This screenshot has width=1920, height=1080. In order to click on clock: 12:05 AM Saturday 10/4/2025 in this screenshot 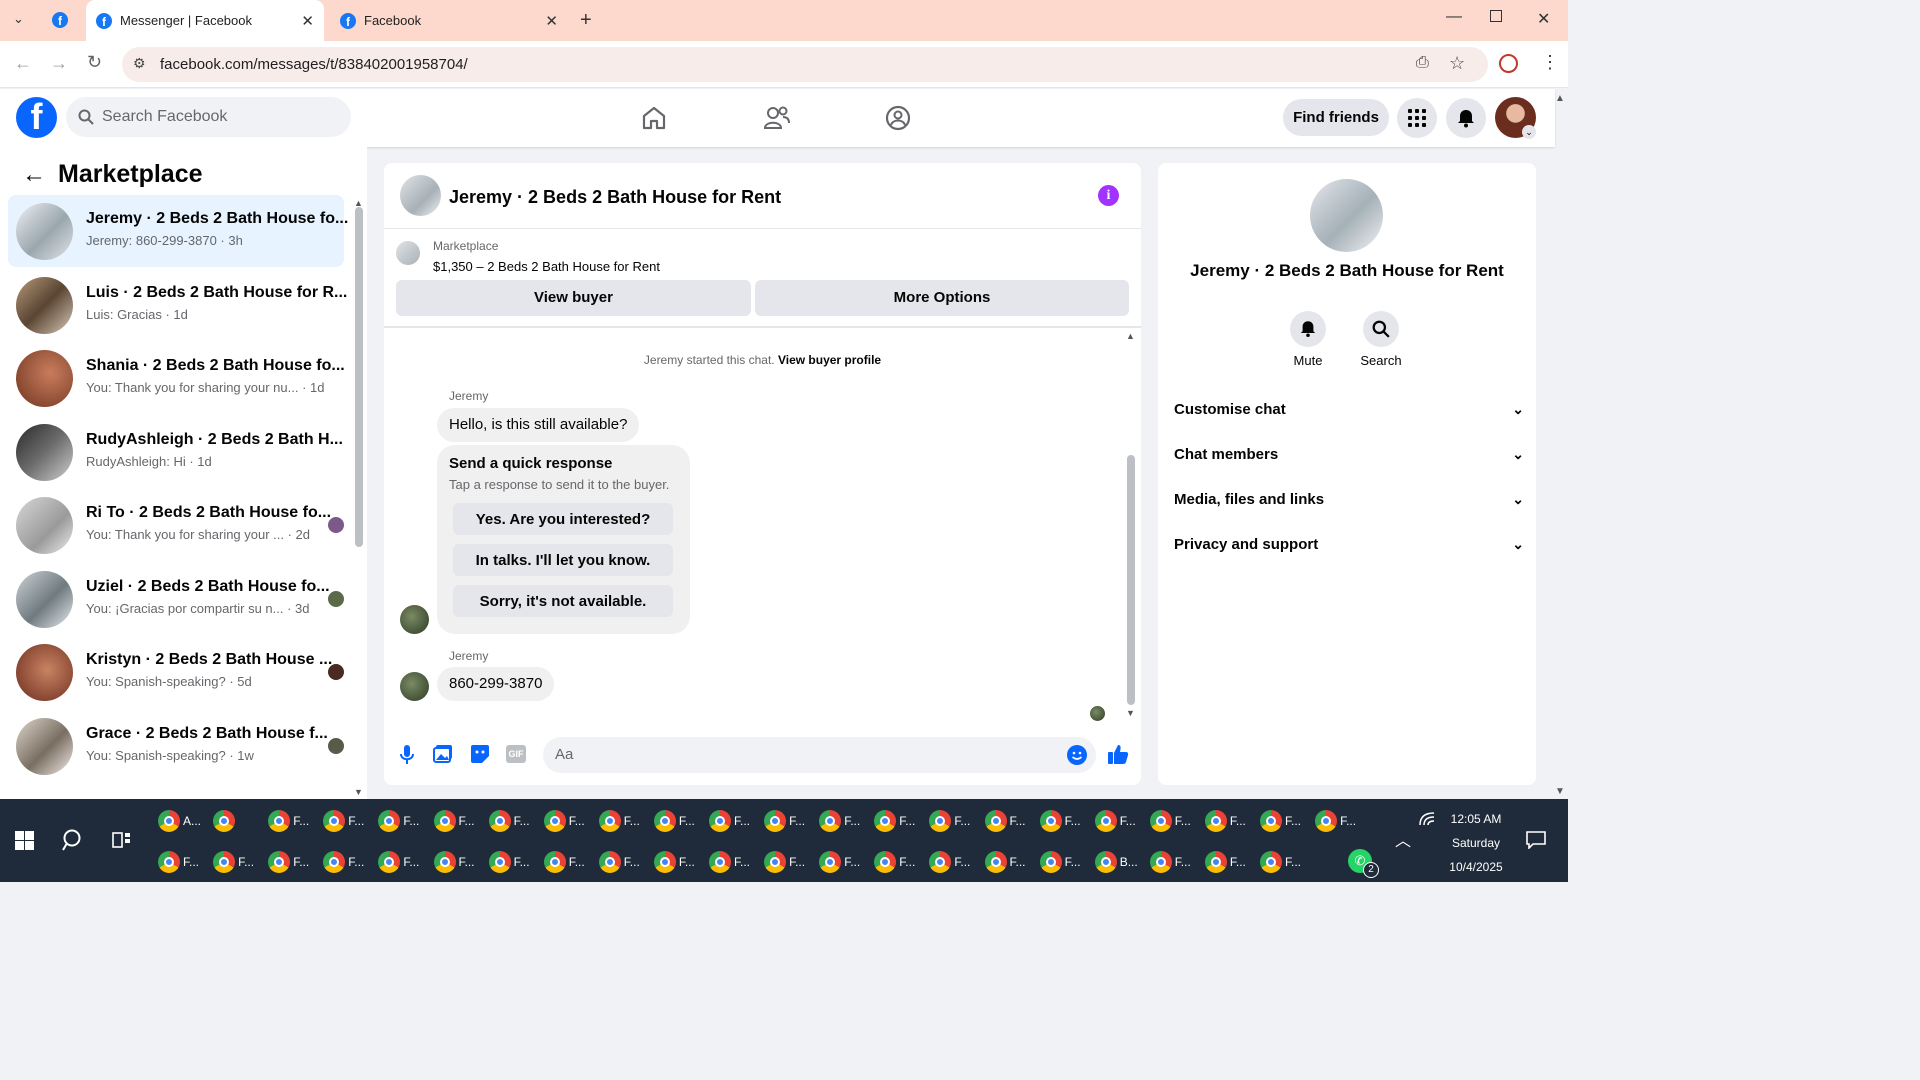, I will do `click(1476, 843)`.